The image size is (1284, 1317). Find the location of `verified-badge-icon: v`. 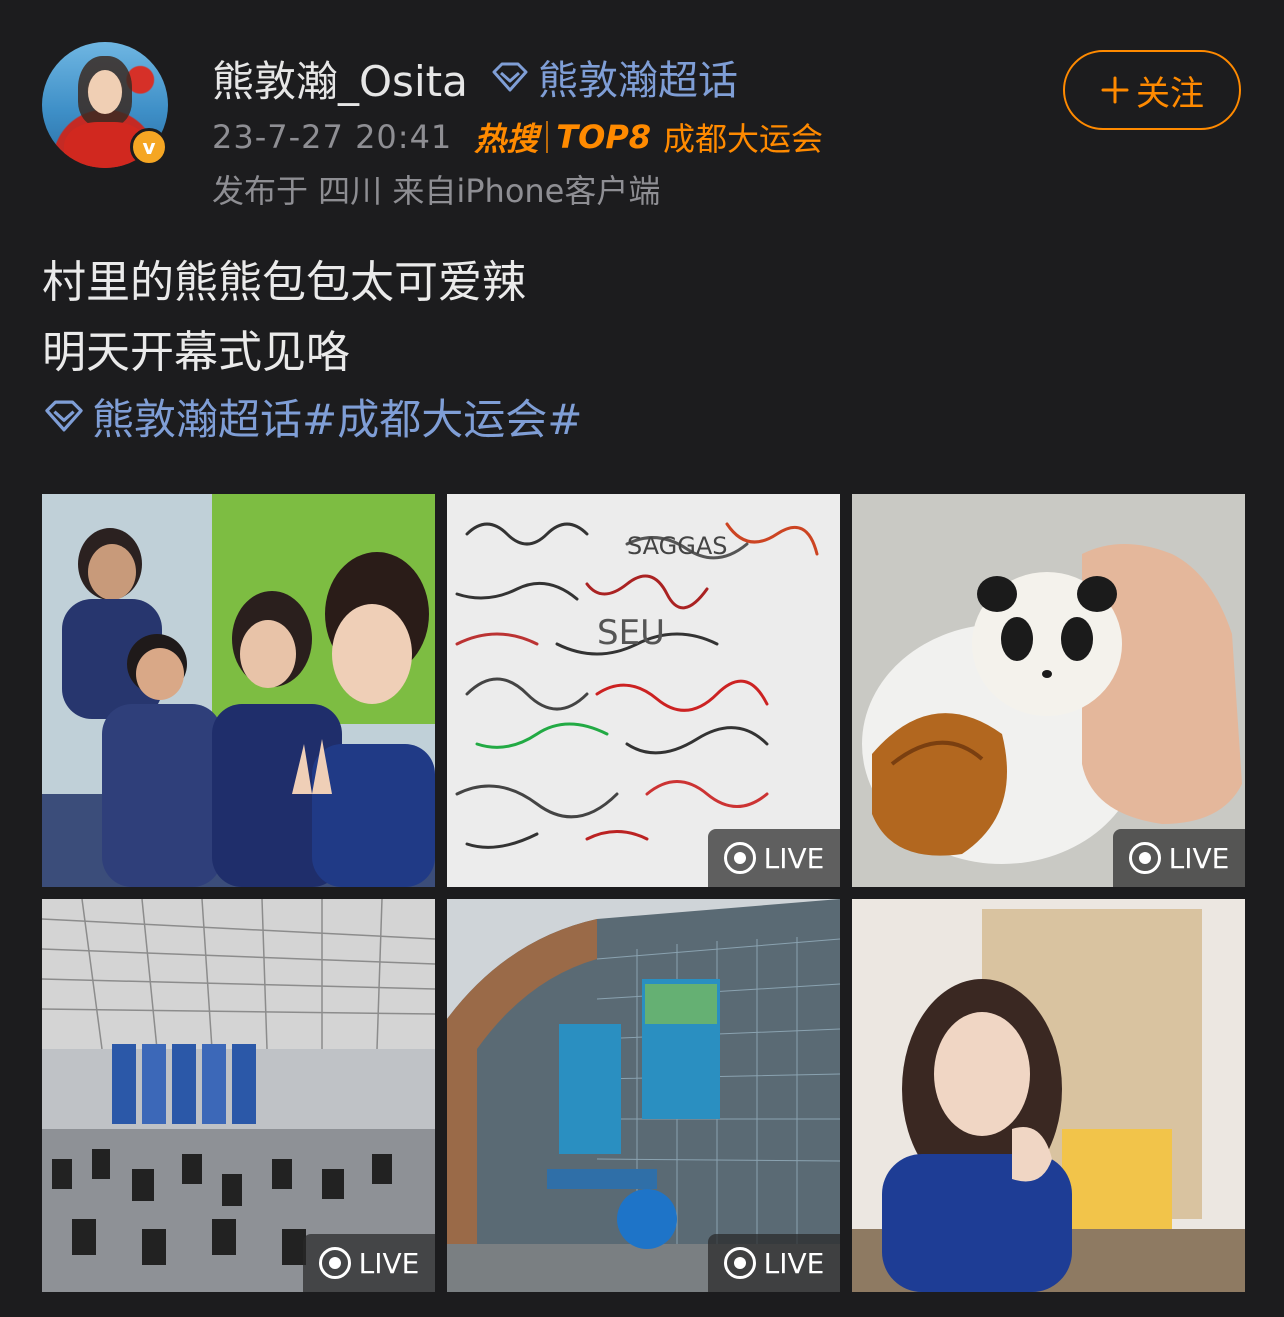

verified-badge-icon: v is located at coordinates (149, 147).